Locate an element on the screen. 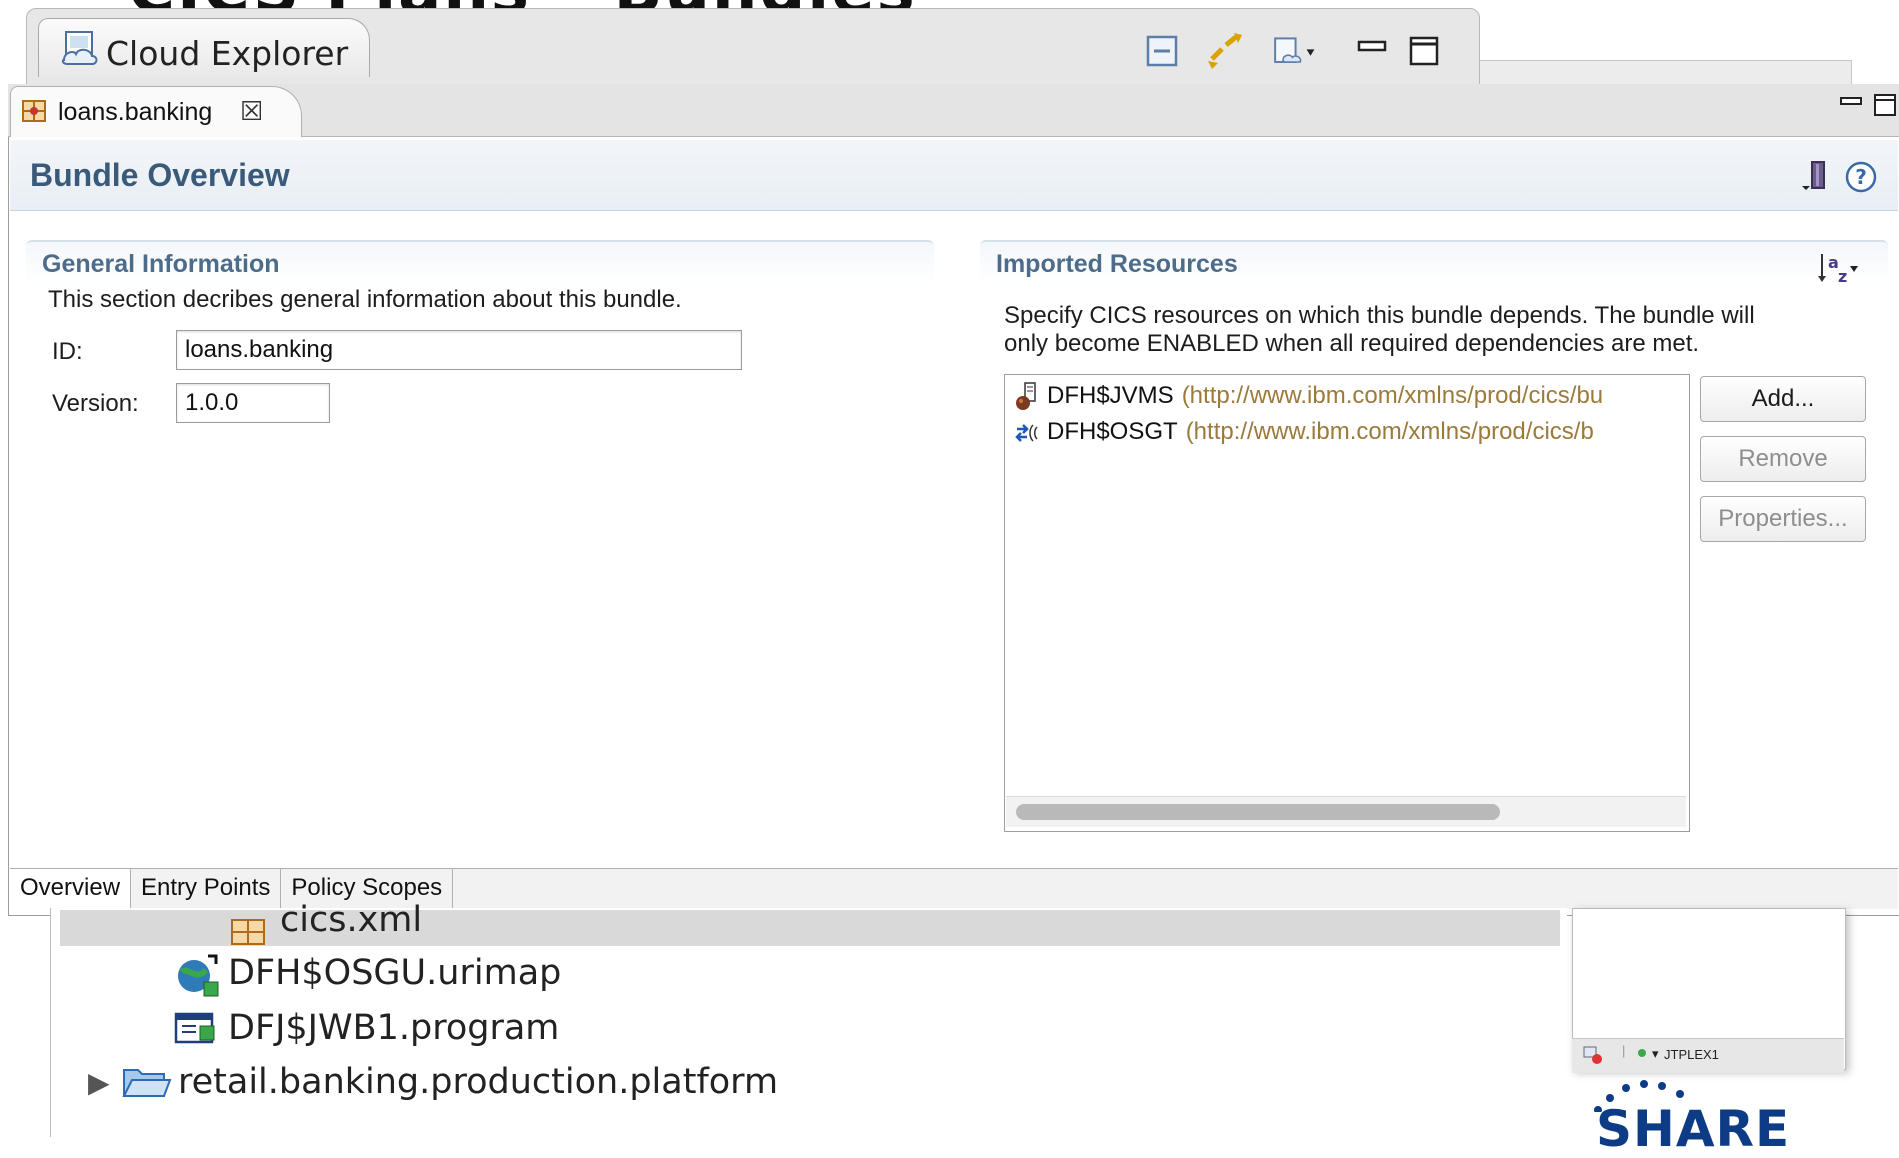  resource-url: (http://www.ibm.com/xmlns/prod/cics/b is located at coordinates (1389, 431).